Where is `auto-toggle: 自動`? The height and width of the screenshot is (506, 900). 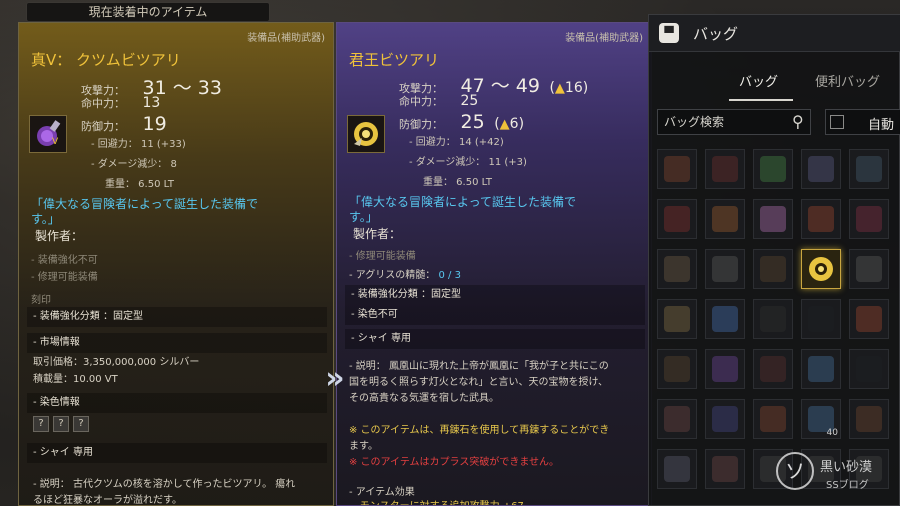
auto-toggle: 自動 is located at coordinates (862, 122).